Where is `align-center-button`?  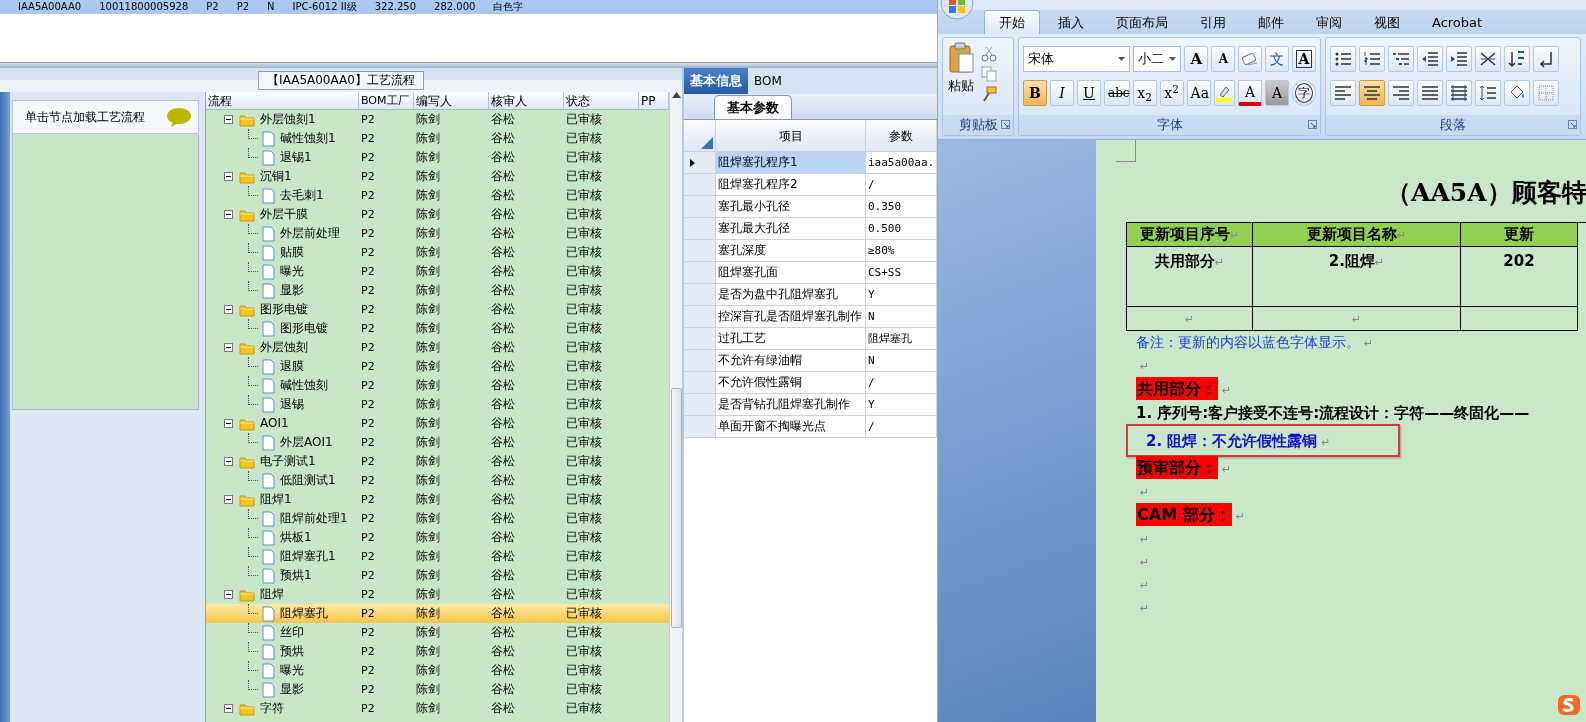
align-center-button is located at coordinates (1372, 93).